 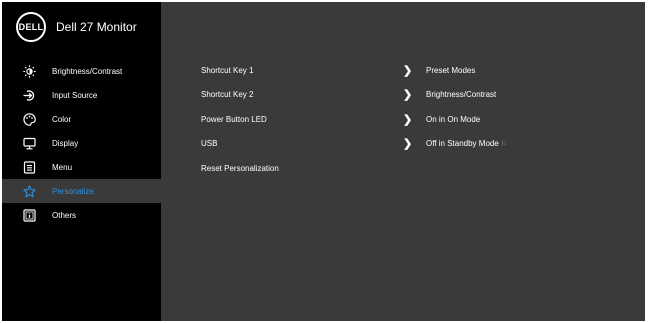 I want to click on menu-item-personalize: Personalize, so click(x=81, y=191).